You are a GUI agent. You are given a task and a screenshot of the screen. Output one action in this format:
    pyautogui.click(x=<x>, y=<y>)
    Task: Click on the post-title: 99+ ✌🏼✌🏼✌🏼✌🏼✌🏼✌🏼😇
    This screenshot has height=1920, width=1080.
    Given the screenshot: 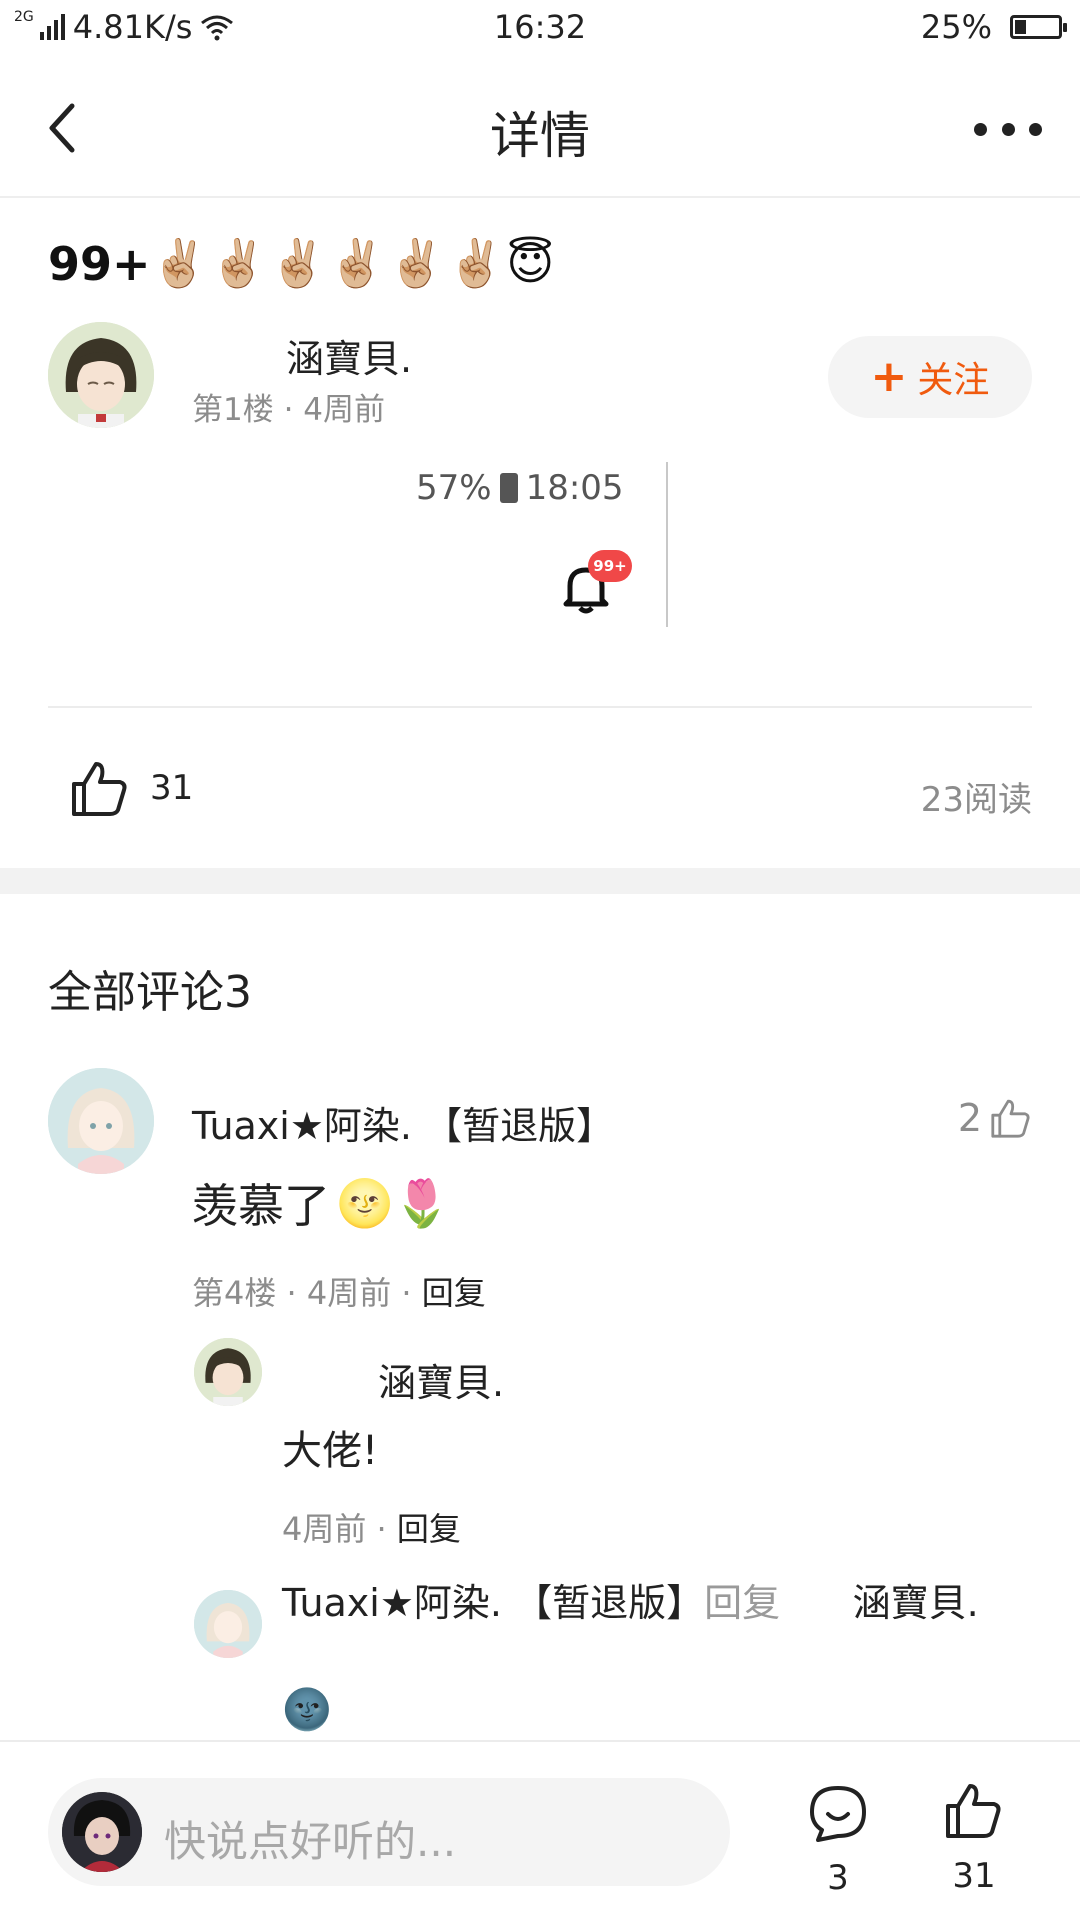 What is the action you would take?
    pyautogui.click(x=302, y=263)
    